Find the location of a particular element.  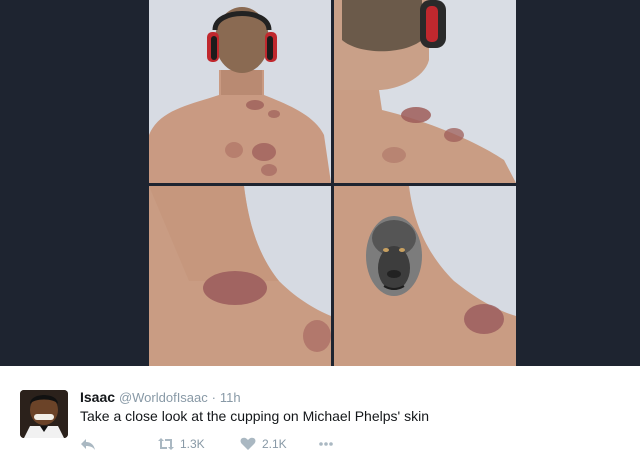

photo-shoulder-closeup is located at coordinates (425, 91).